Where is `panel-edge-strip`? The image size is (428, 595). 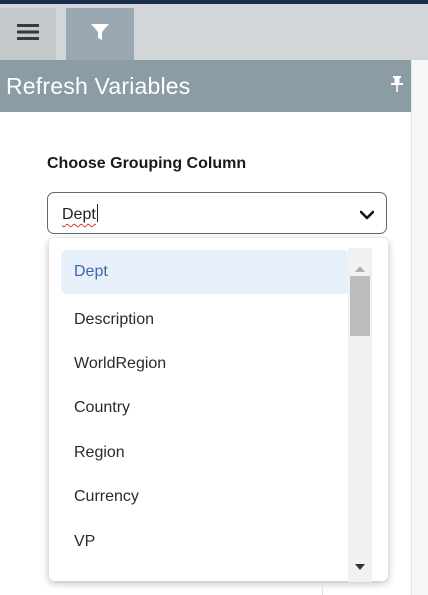 panel-edge-strip is located at coordinates (419, 327).